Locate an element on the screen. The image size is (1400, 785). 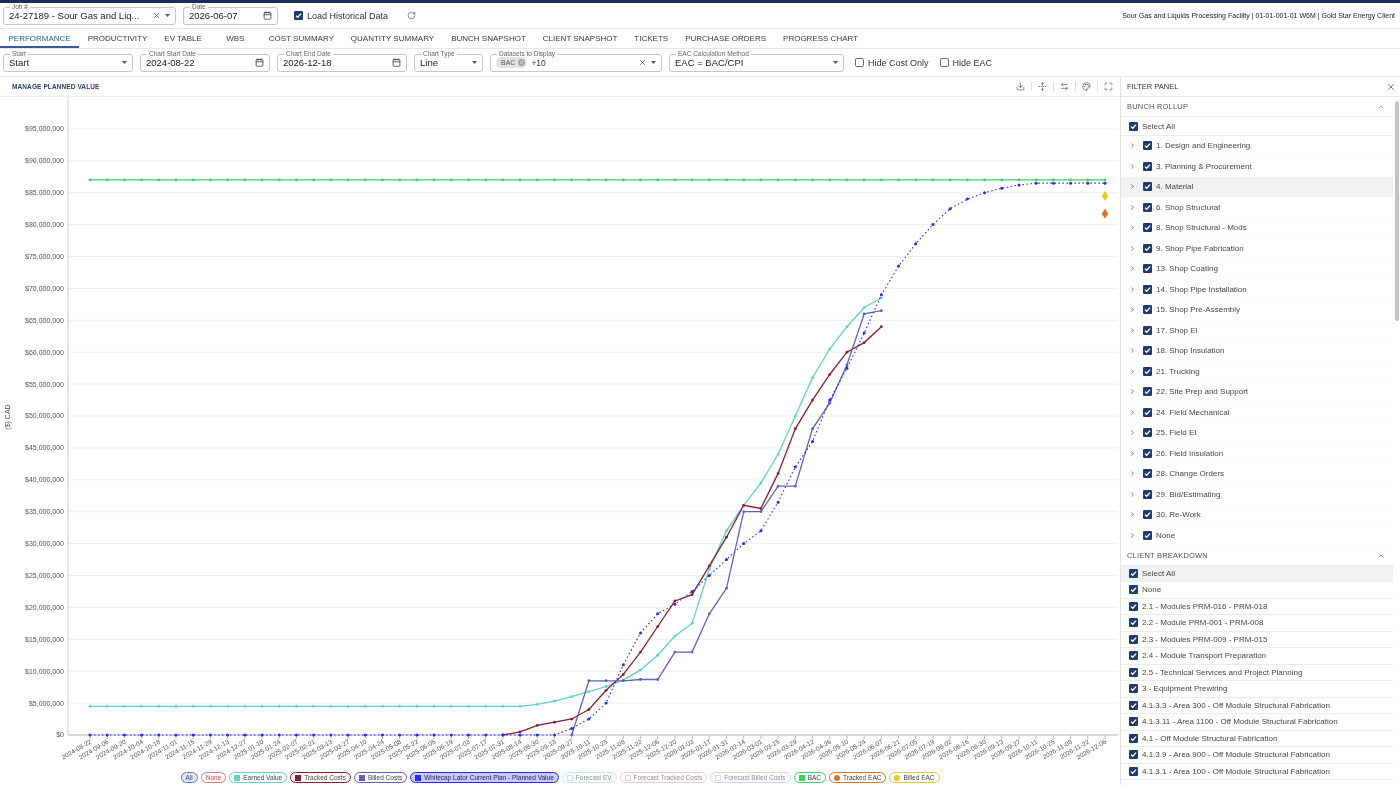
tab: BUNCH SNAPSHOT is located at coordinates (488, 38).